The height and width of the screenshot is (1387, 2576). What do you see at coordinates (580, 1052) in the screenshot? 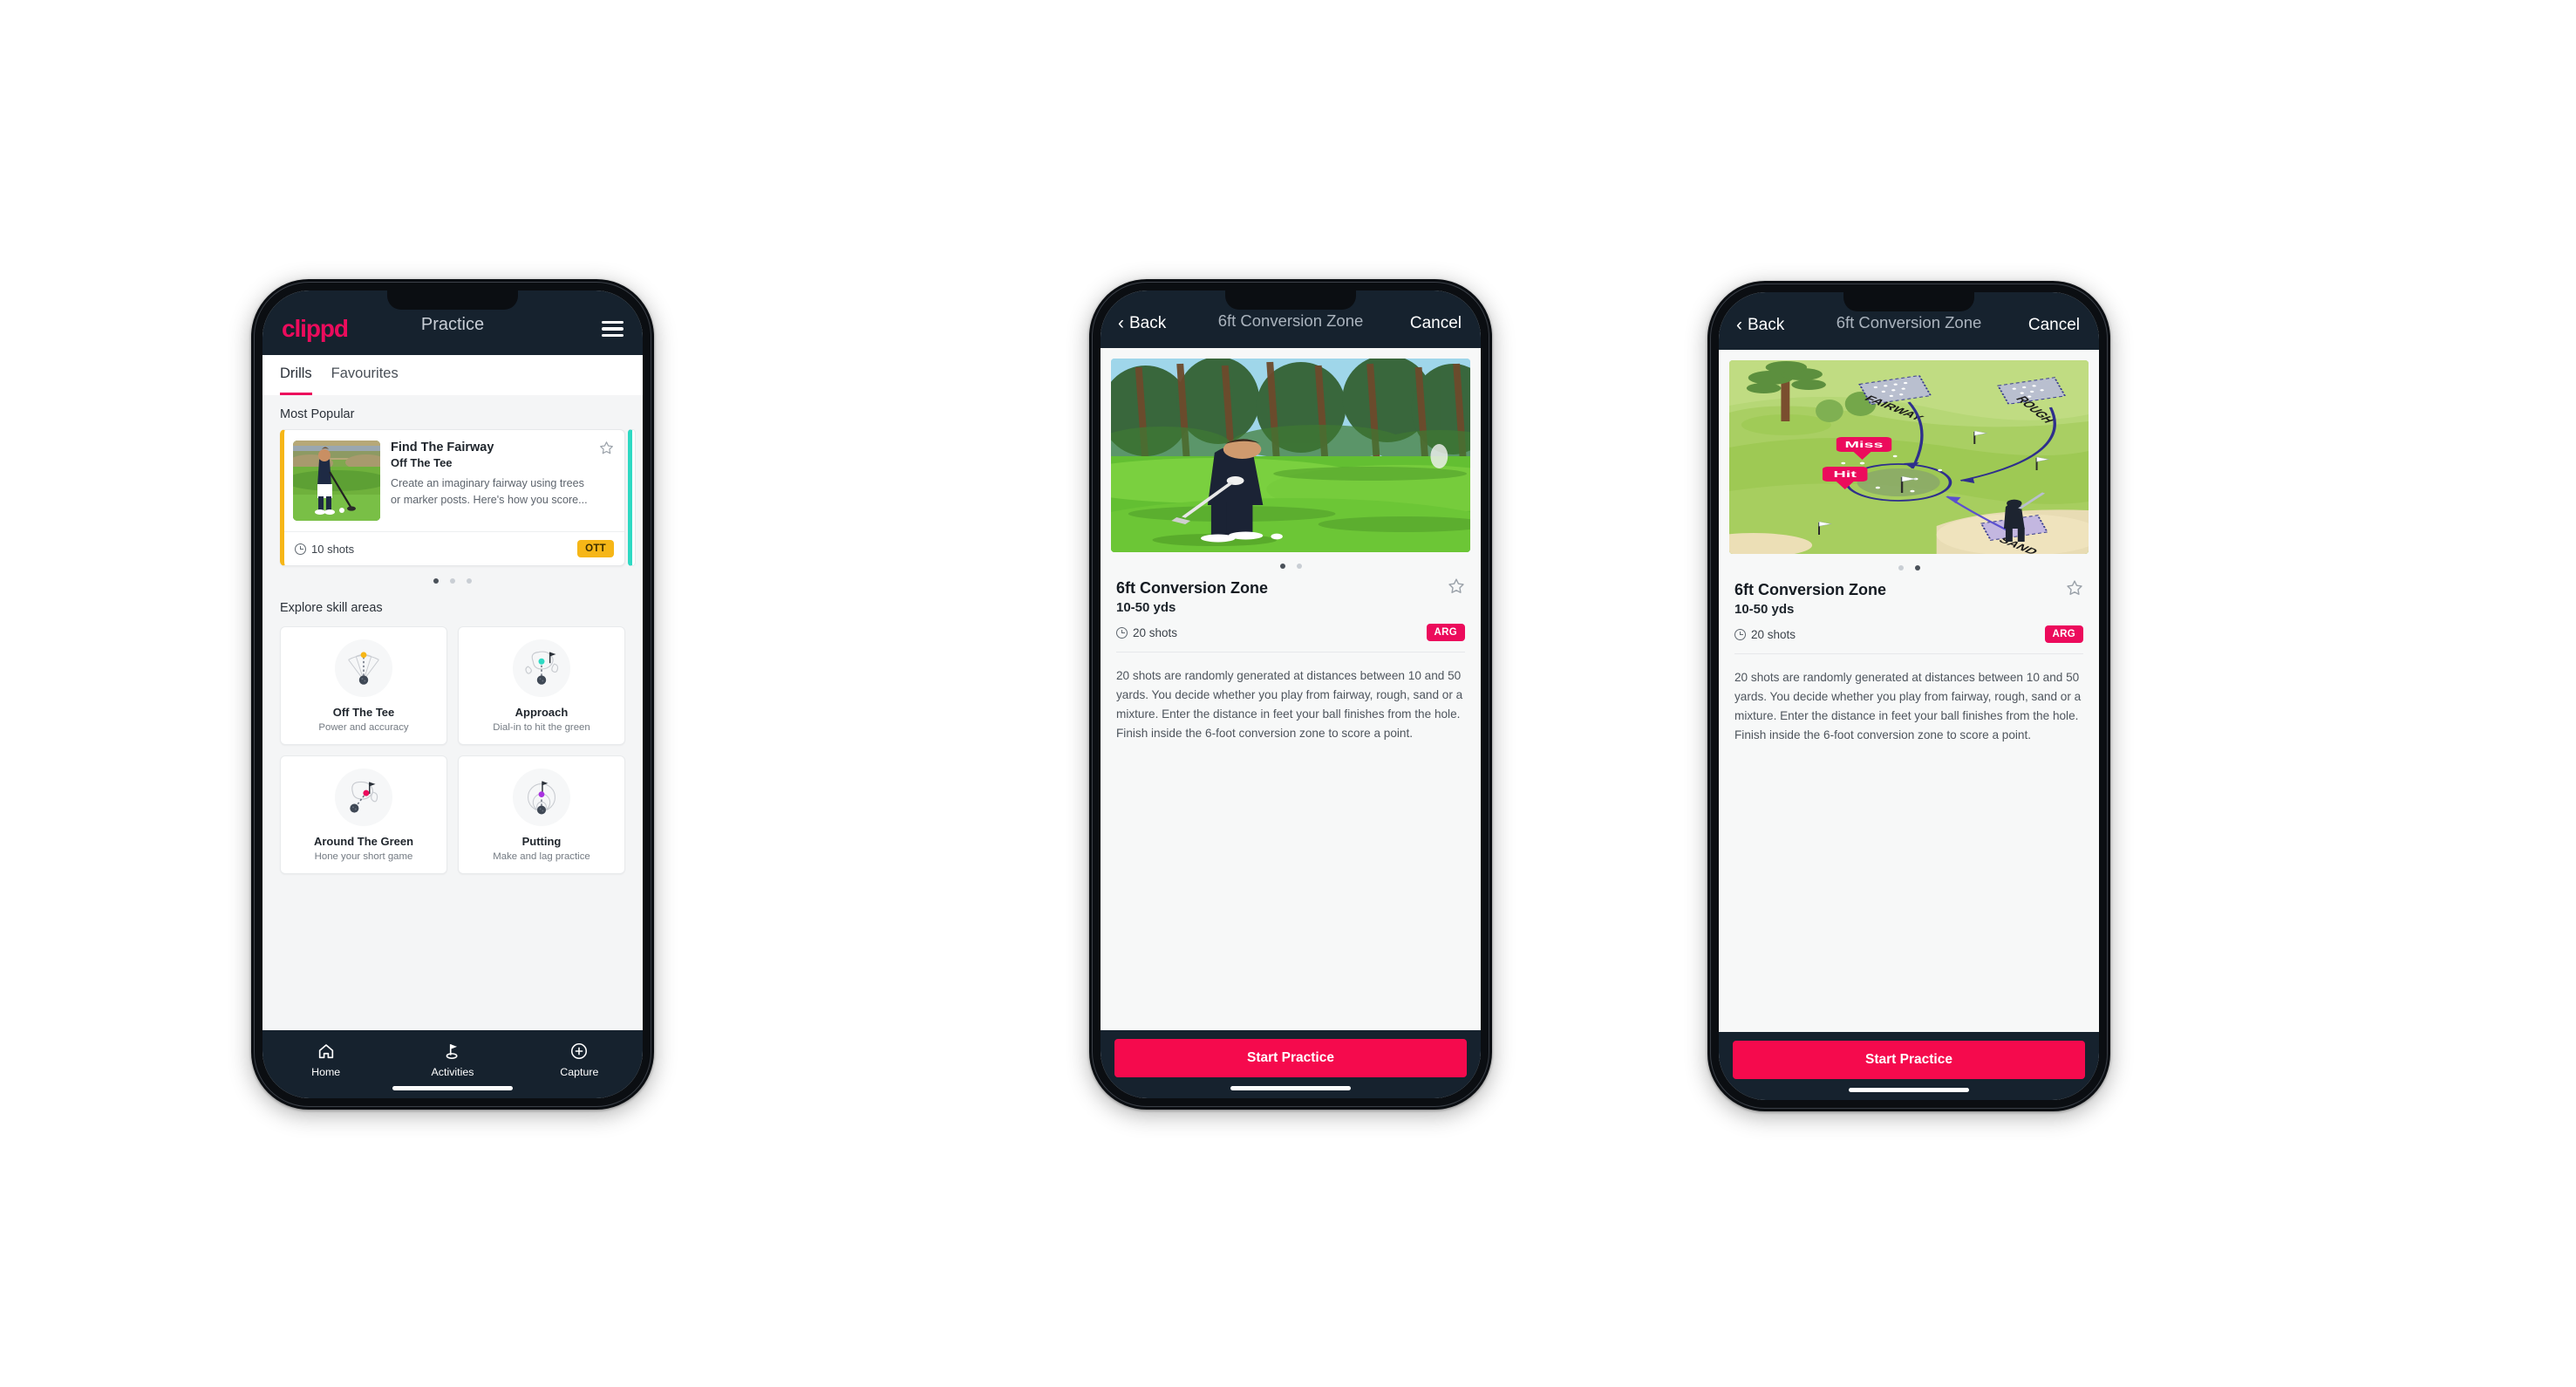
I see `plus-circle-icon` at bounding box center [580, 1052].